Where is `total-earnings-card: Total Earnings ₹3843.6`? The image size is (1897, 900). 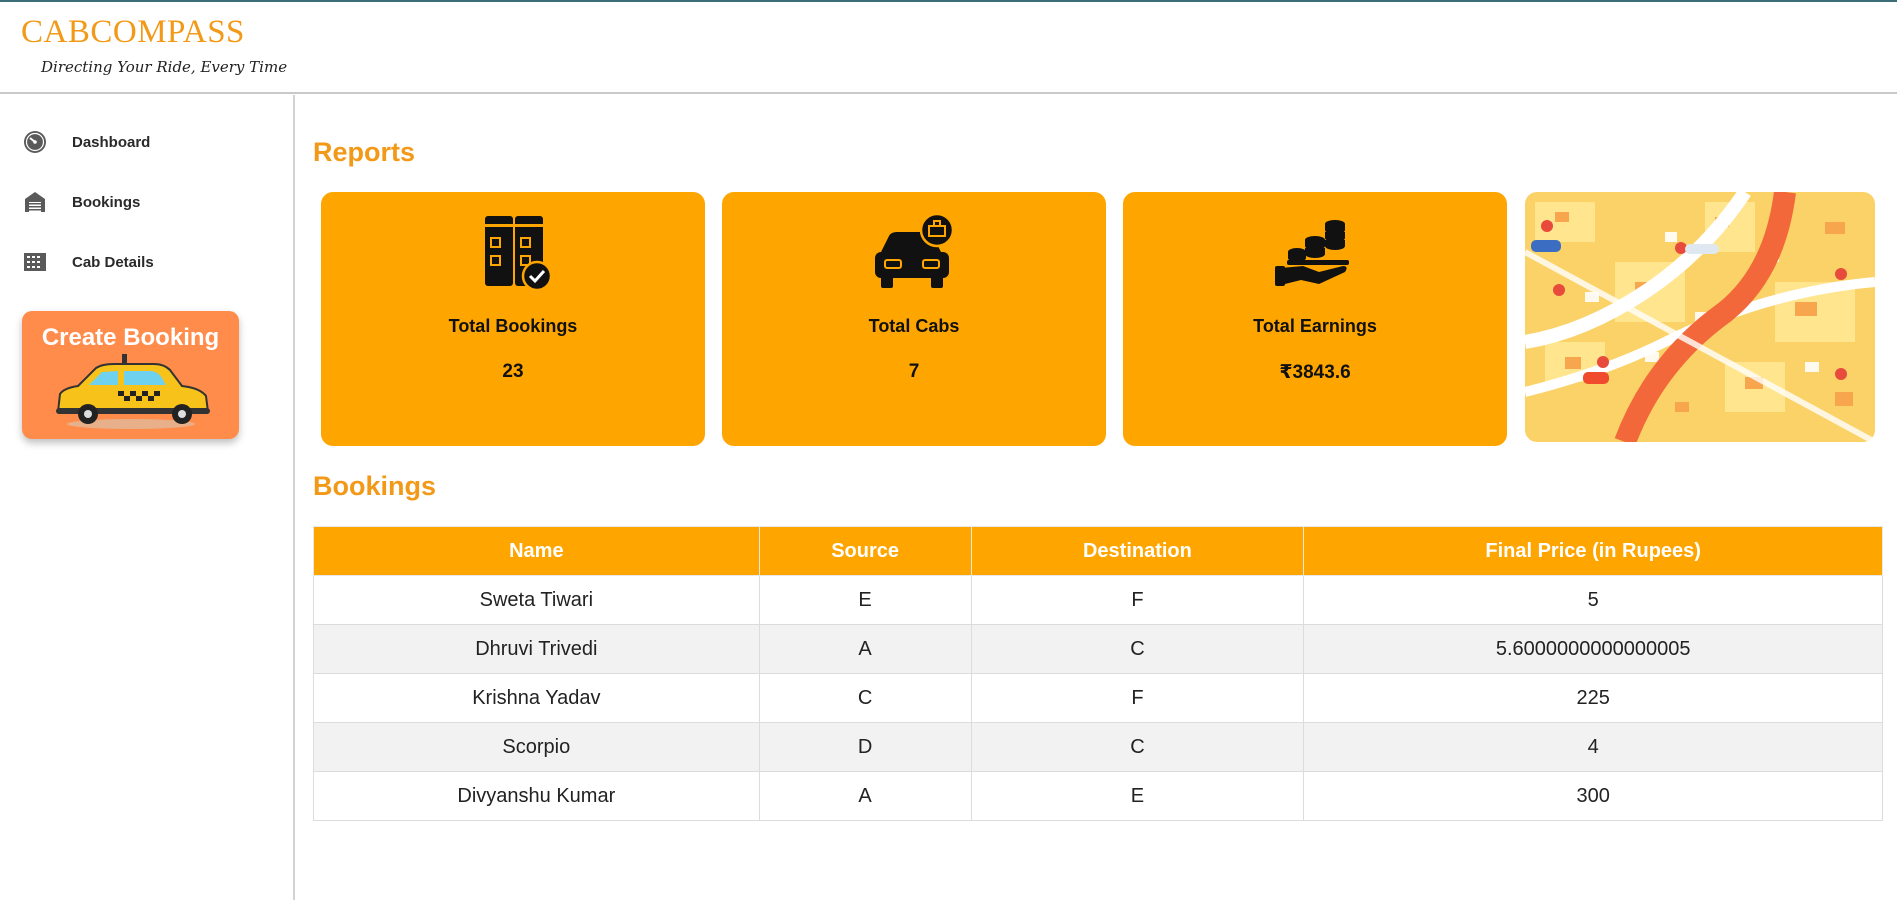
total-earnings-card: Total Earnings ₹3843.6 is located at coordinates (1315, 319).